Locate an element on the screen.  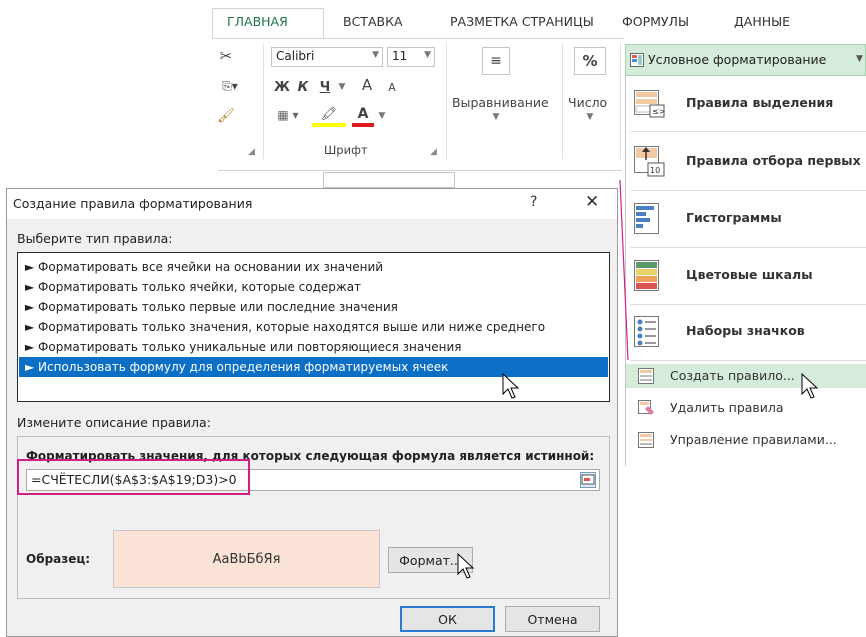
edit-description-label: Измените описание правила: is located at coordinates (114, 422).